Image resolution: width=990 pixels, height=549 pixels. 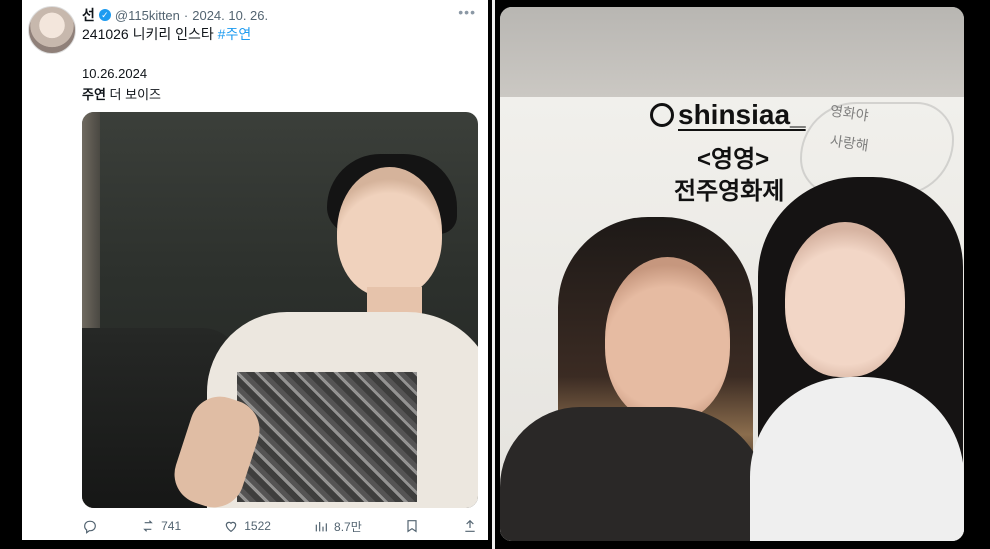 I want to click on photo-head, so click(x=389, y=232).